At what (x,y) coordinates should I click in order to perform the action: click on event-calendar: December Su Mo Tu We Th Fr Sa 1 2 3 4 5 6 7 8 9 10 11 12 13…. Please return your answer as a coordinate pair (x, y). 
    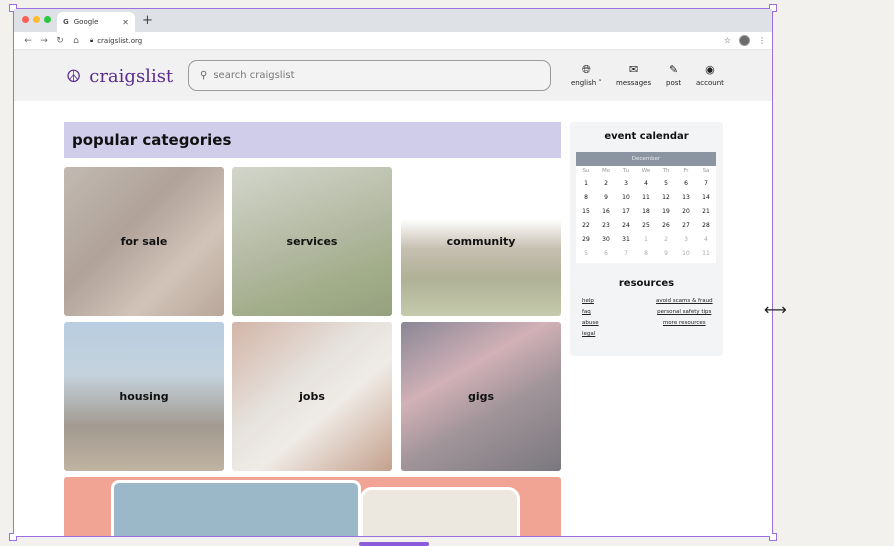
    Looking at the image, I should click on (646, 207).